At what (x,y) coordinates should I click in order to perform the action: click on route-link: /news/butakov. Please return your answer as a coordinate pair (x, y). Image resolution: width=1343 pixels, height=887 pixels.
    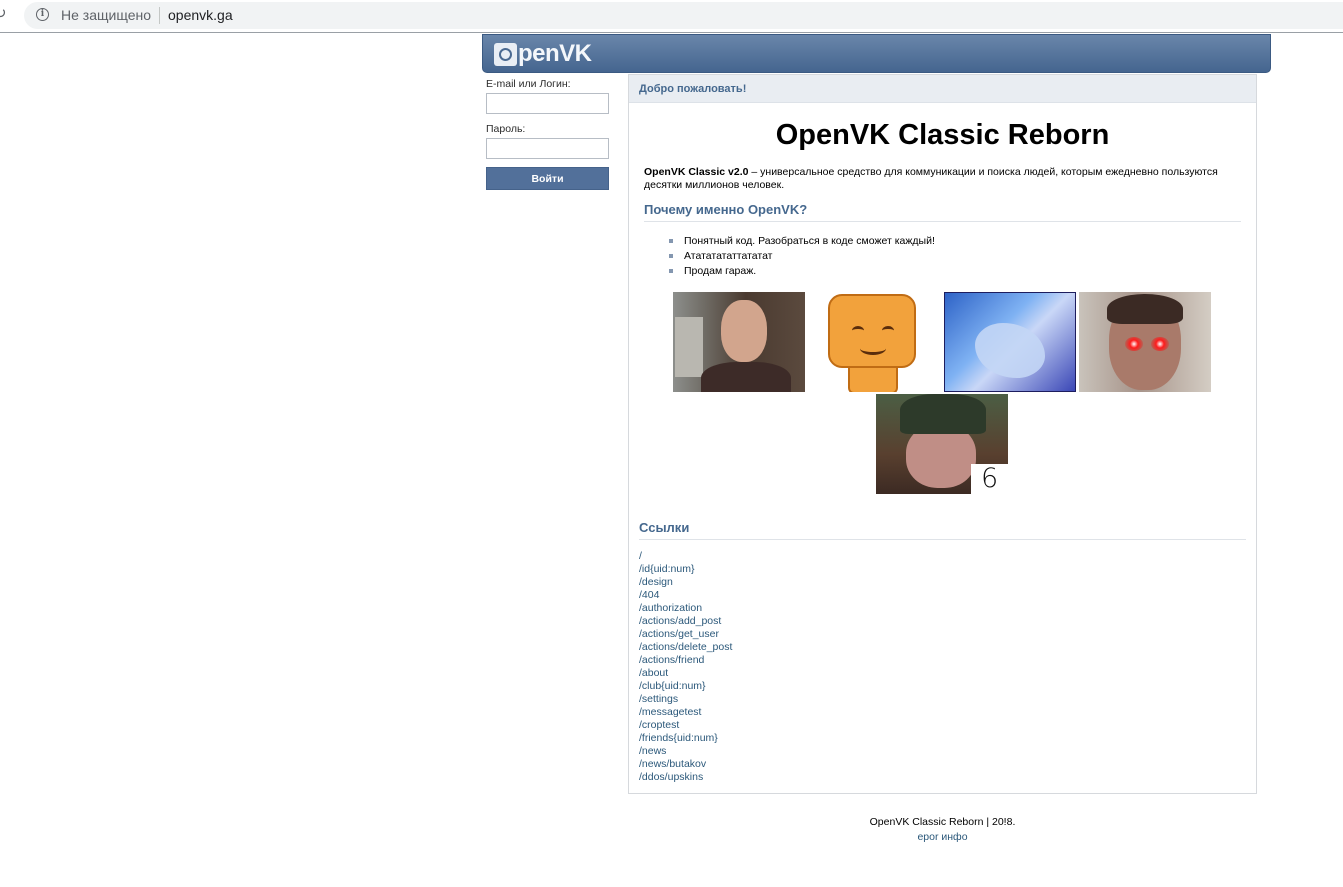
    Looking at the image, I should click on (672, 764).